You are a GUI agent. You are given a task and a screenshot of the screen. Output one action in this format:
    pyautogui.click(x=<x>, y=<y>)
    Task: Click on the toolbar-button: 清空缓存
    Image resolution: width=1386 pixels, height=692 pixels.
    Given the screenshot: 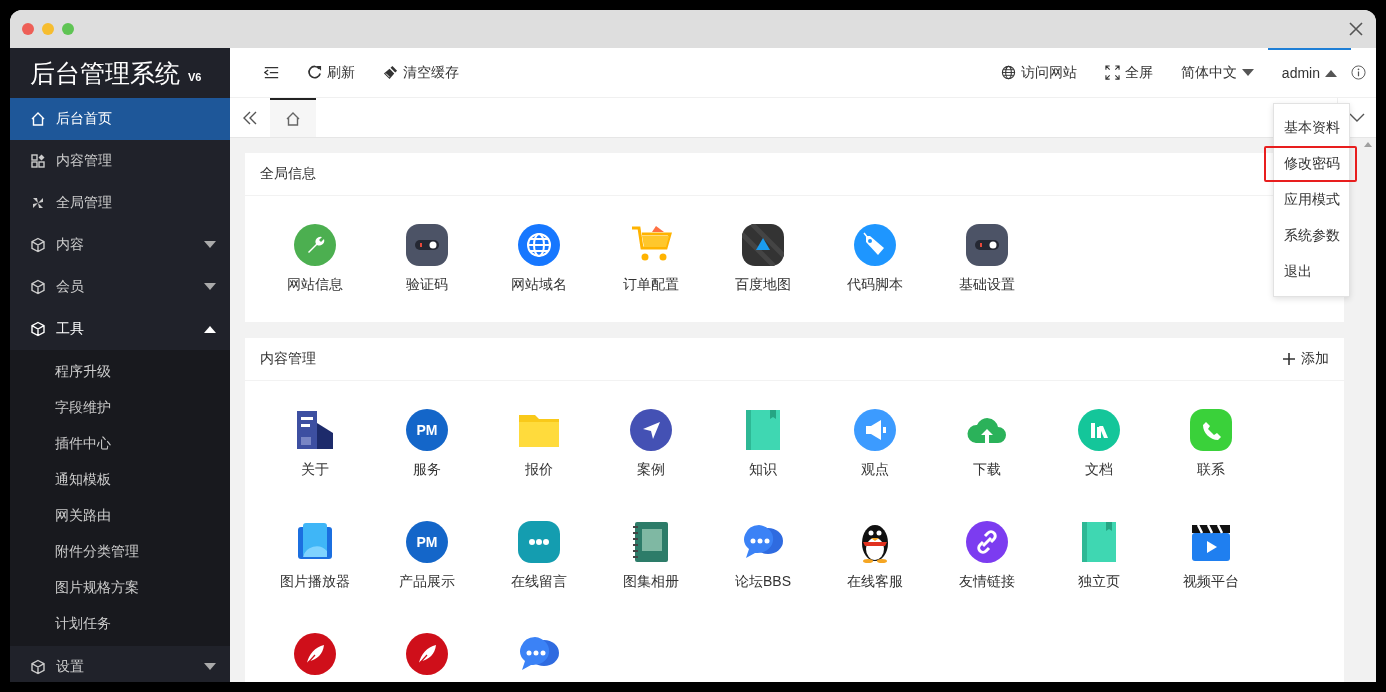 What is the action you would take?
    pyautogui.click(x=421, y=72)
    